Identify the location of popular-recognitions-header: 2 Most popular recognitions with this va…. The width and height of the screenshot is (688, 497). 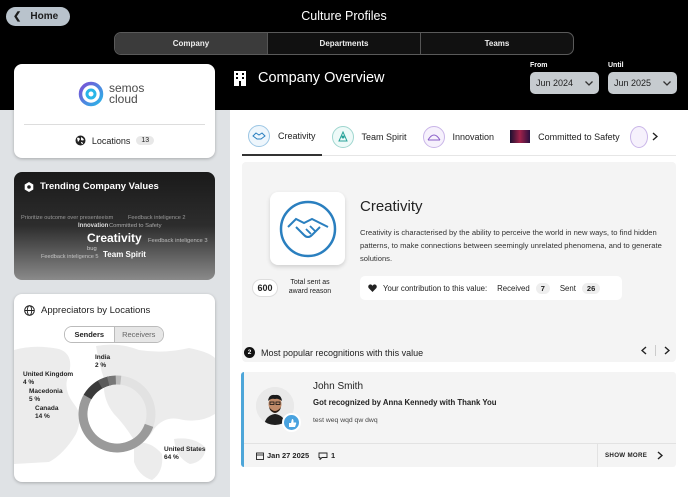
(333, 352).